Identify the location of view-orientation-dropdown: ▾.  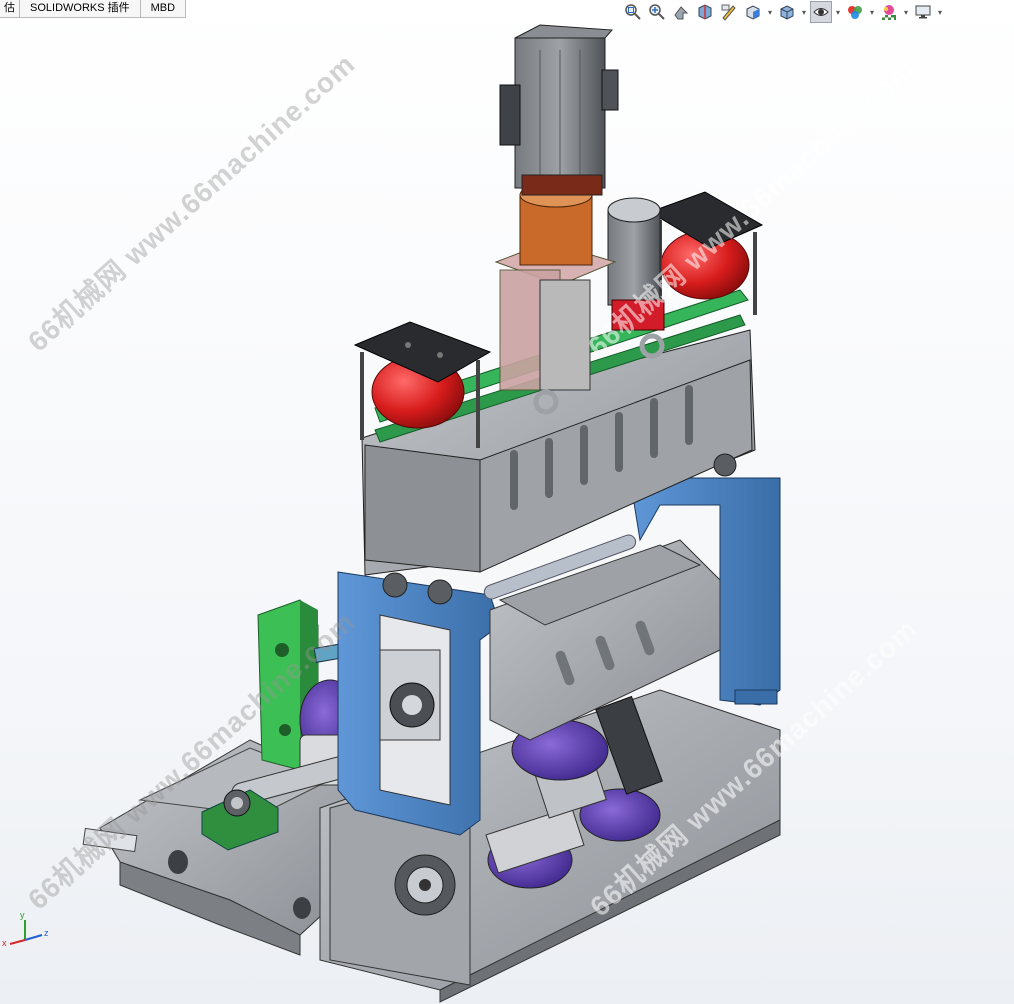
(770, 12).